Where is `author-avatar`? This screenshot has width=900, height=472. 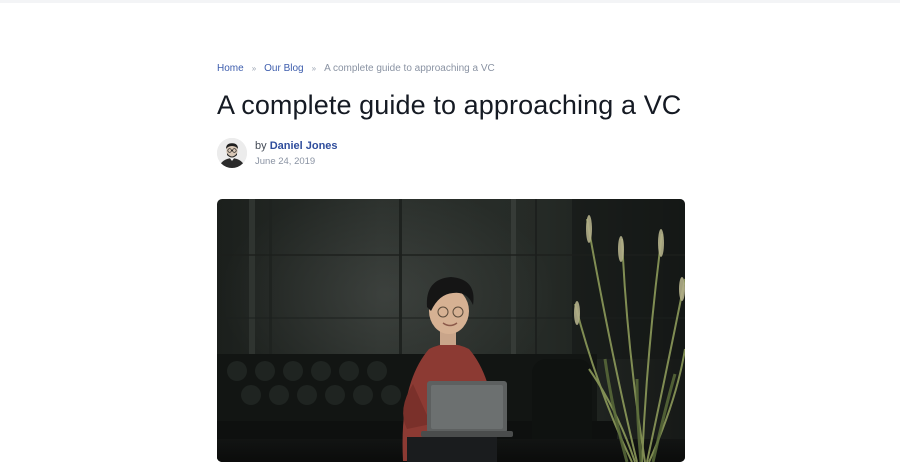
author-avatar is located at coordinates (232, 153).